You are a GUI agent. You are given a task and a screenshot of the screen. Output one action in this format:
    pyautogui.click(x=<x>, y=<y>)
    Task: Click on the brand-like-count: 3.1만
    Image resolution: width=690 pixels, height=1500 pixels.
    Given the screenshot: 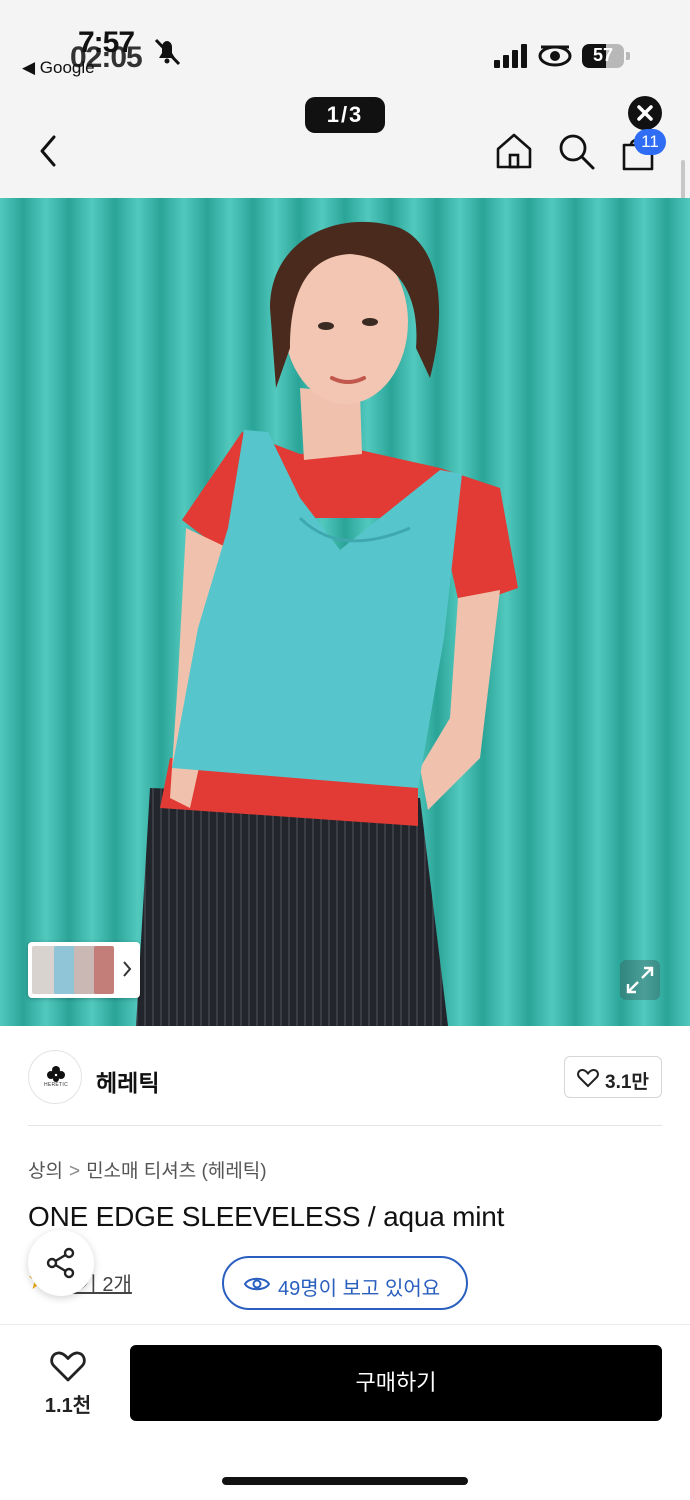 What is the action you would take?
    pyautogui.click(x=627, y=1082)
    